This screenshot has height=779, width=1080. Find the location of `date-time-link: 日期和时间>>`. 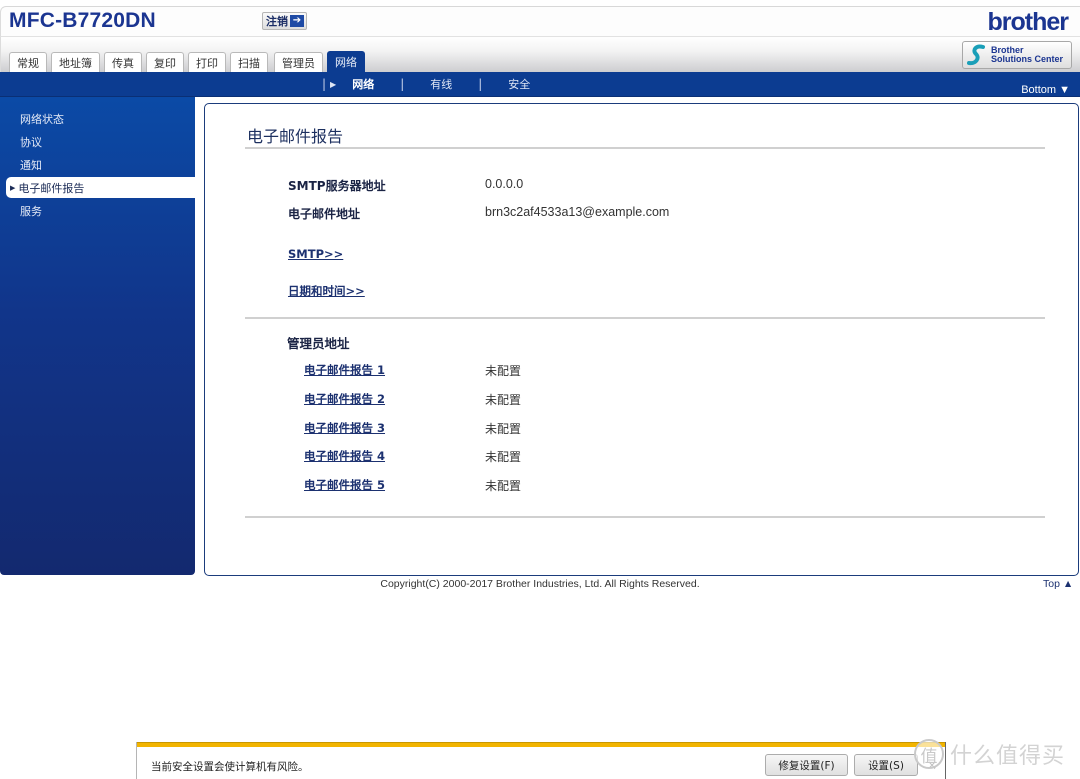

date-time-link: 日期和时间>> is located at coordinates (326, 291).